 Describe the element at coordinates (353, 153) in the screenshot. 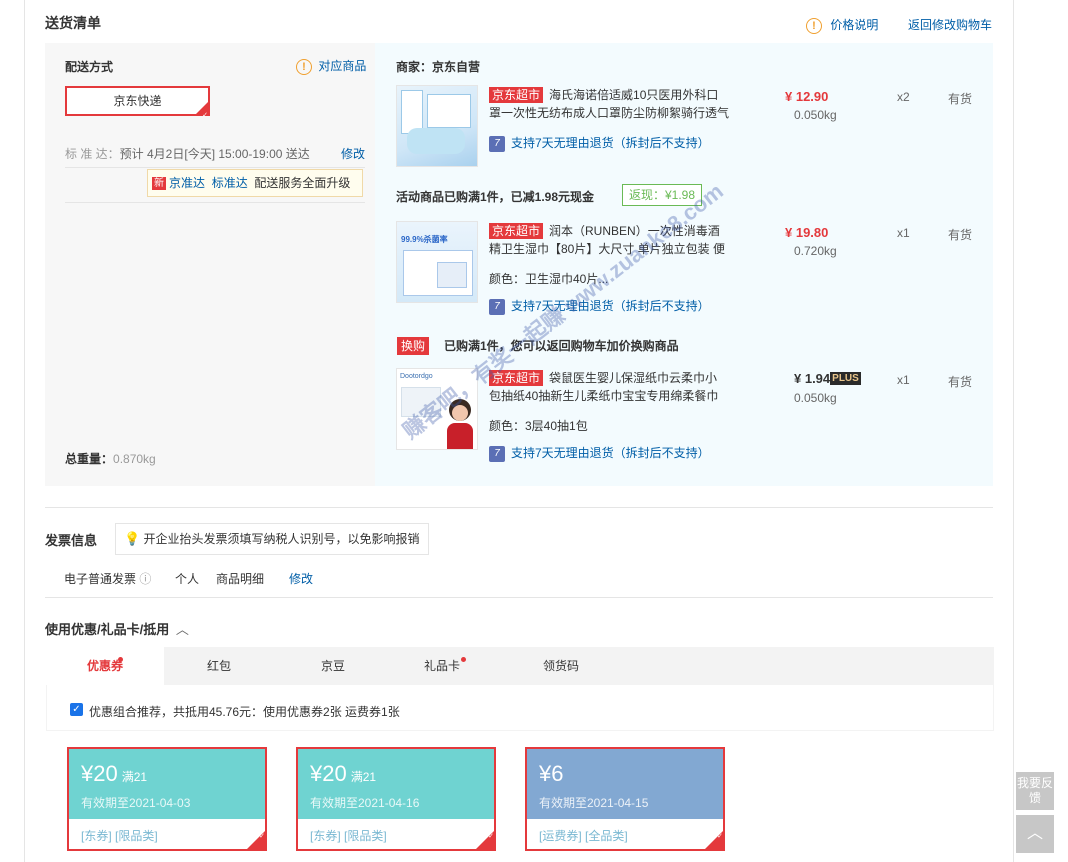

I see `delivery-modify-link: 修改` at that location.